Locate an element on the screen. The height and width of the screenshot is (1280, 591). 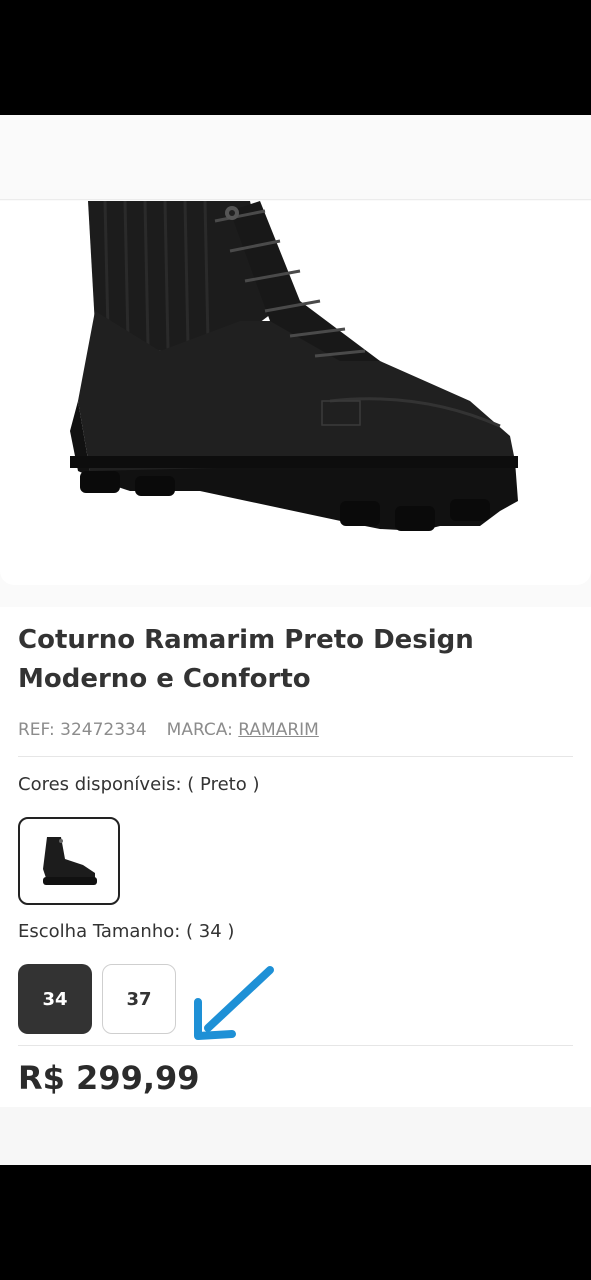
product-meta: REF: 32472334 MARCA: RAMARIM is located at coordinates (168, 730).